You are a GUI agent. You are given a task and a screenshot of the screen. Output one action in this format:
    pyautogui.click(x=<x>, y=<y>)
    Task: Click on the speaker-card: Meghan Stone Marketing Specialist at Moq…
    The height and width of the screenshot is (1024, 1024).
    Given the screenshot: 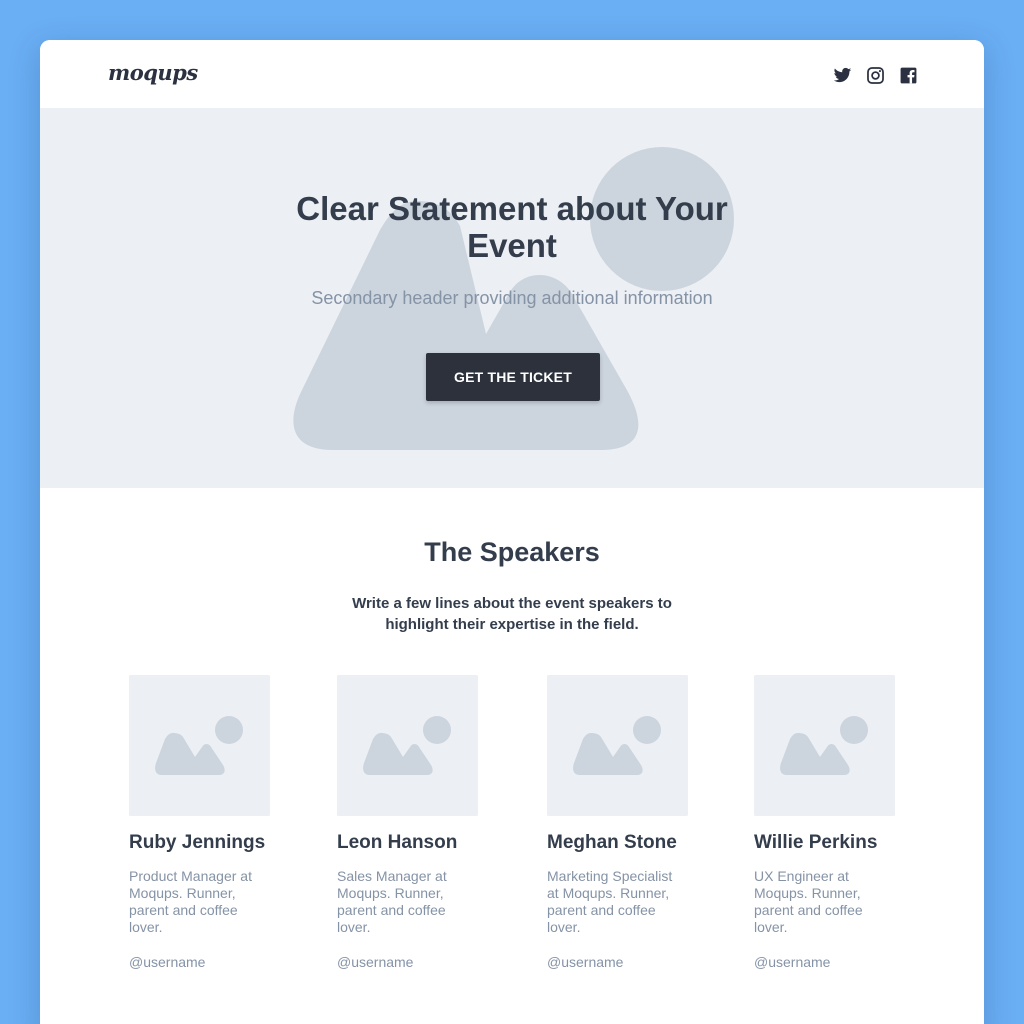 What is the action you would take?
    pyautogui.click(x=627, y=822)
    